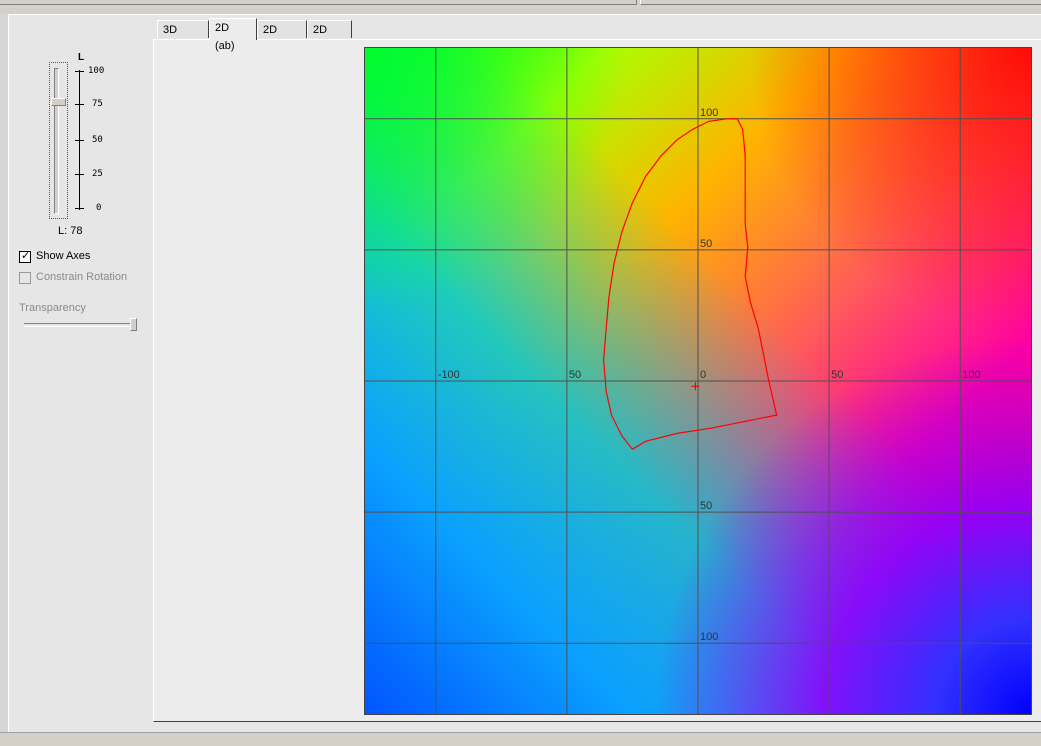 This screenshot has height=746, width=1041. Describe the element at coordinates (97, 140) in the screenshot. I see `lightness-tick-label: 50` at that location.